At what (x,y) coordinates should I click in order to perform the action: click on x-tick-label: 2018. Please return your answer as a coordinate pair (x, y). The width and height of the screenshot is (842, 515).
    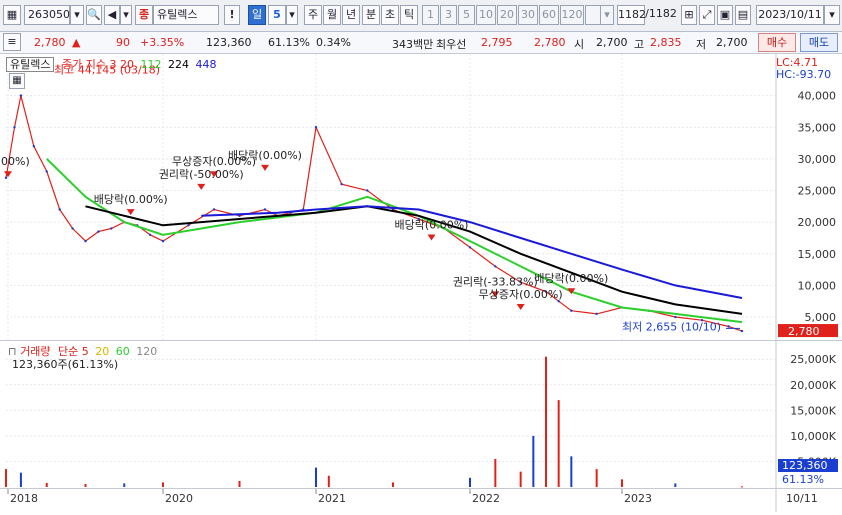
    Looking at the image, I should click on (24, 498).